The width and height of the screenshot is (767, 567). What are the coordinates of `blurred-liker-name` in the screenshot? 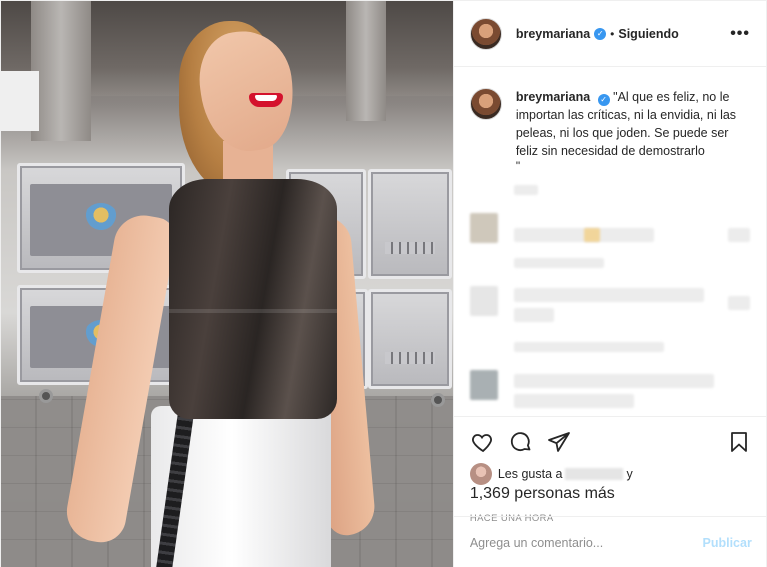 It's located at (594, 474).